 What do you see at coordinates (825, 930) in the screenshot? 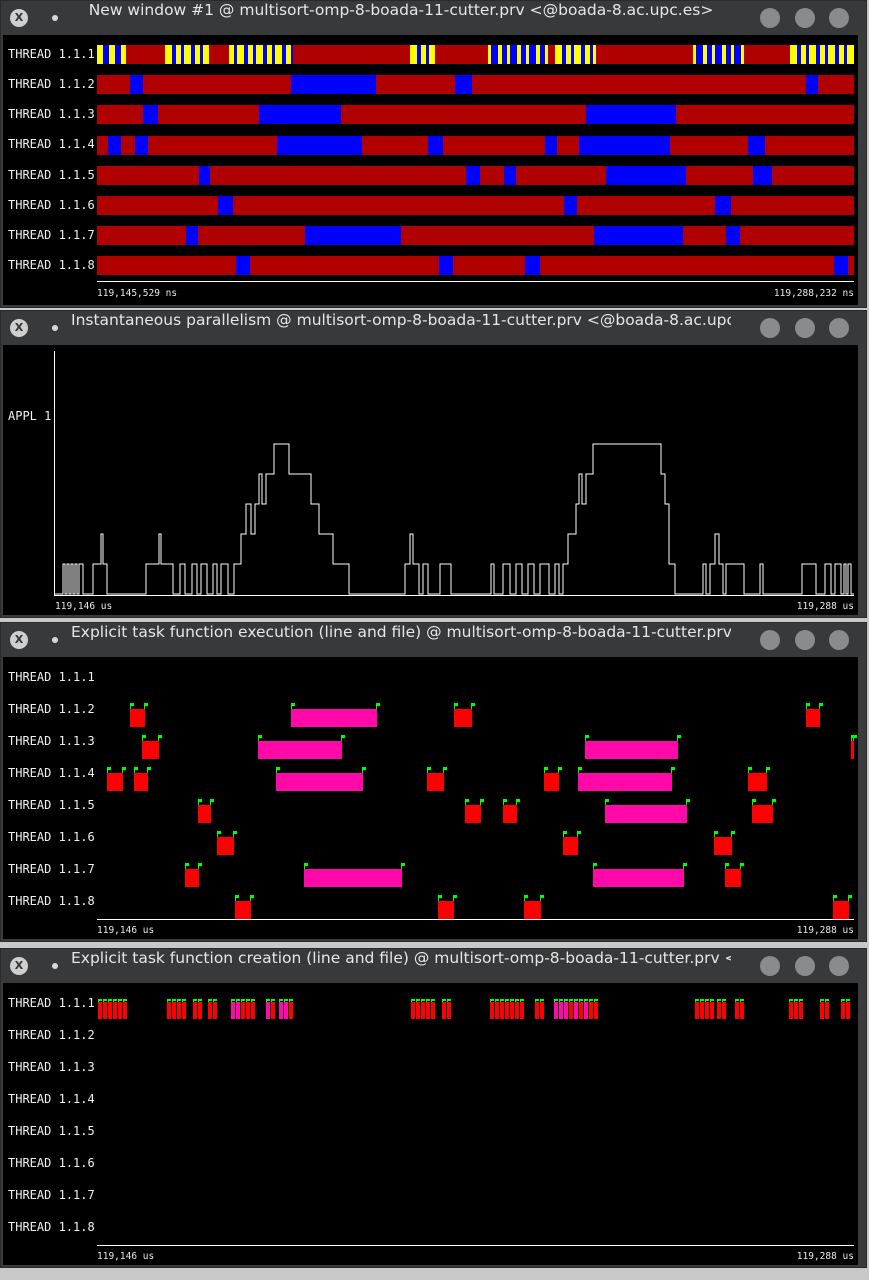
I see `axis-end-label: 119,288 us` at bounding box center [825, 930].